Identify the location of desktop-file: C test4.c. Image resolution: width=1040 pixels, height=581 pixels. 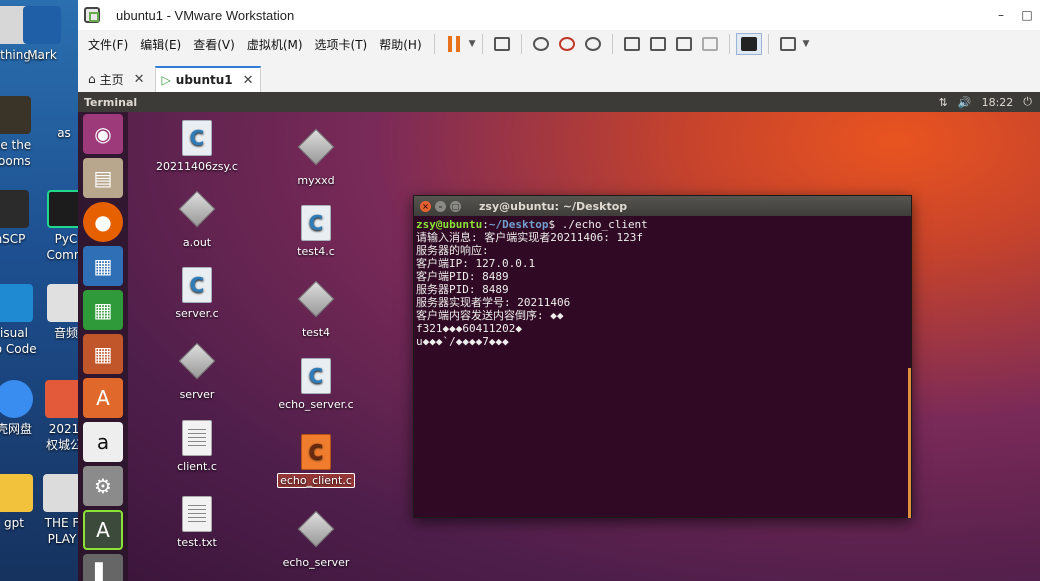
(316, 231).